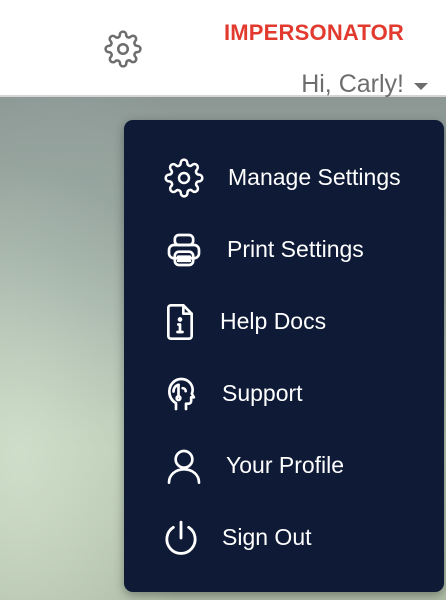  Describe the element at coordinates (267, 537) in the screenshot. I see `menu-item-label: Sign Out` at that location.